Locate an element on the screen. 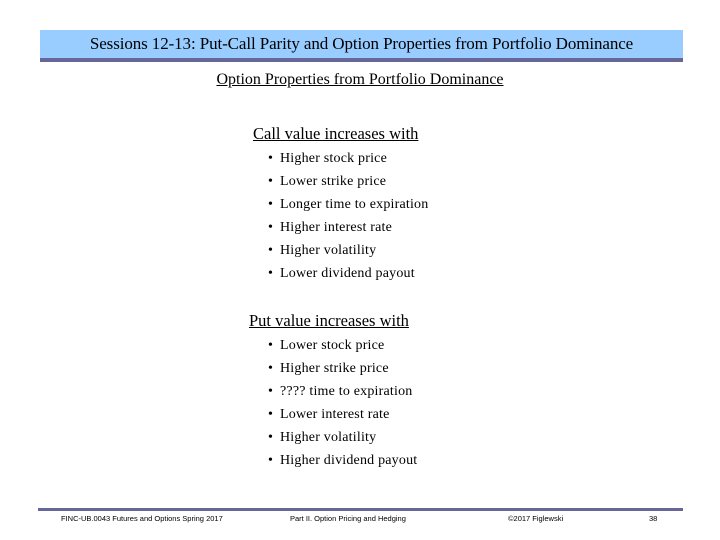 The height and width of the screenshot is (540, 720). list-item-text: Lower dividend payout is located at coordinates (347, 273).